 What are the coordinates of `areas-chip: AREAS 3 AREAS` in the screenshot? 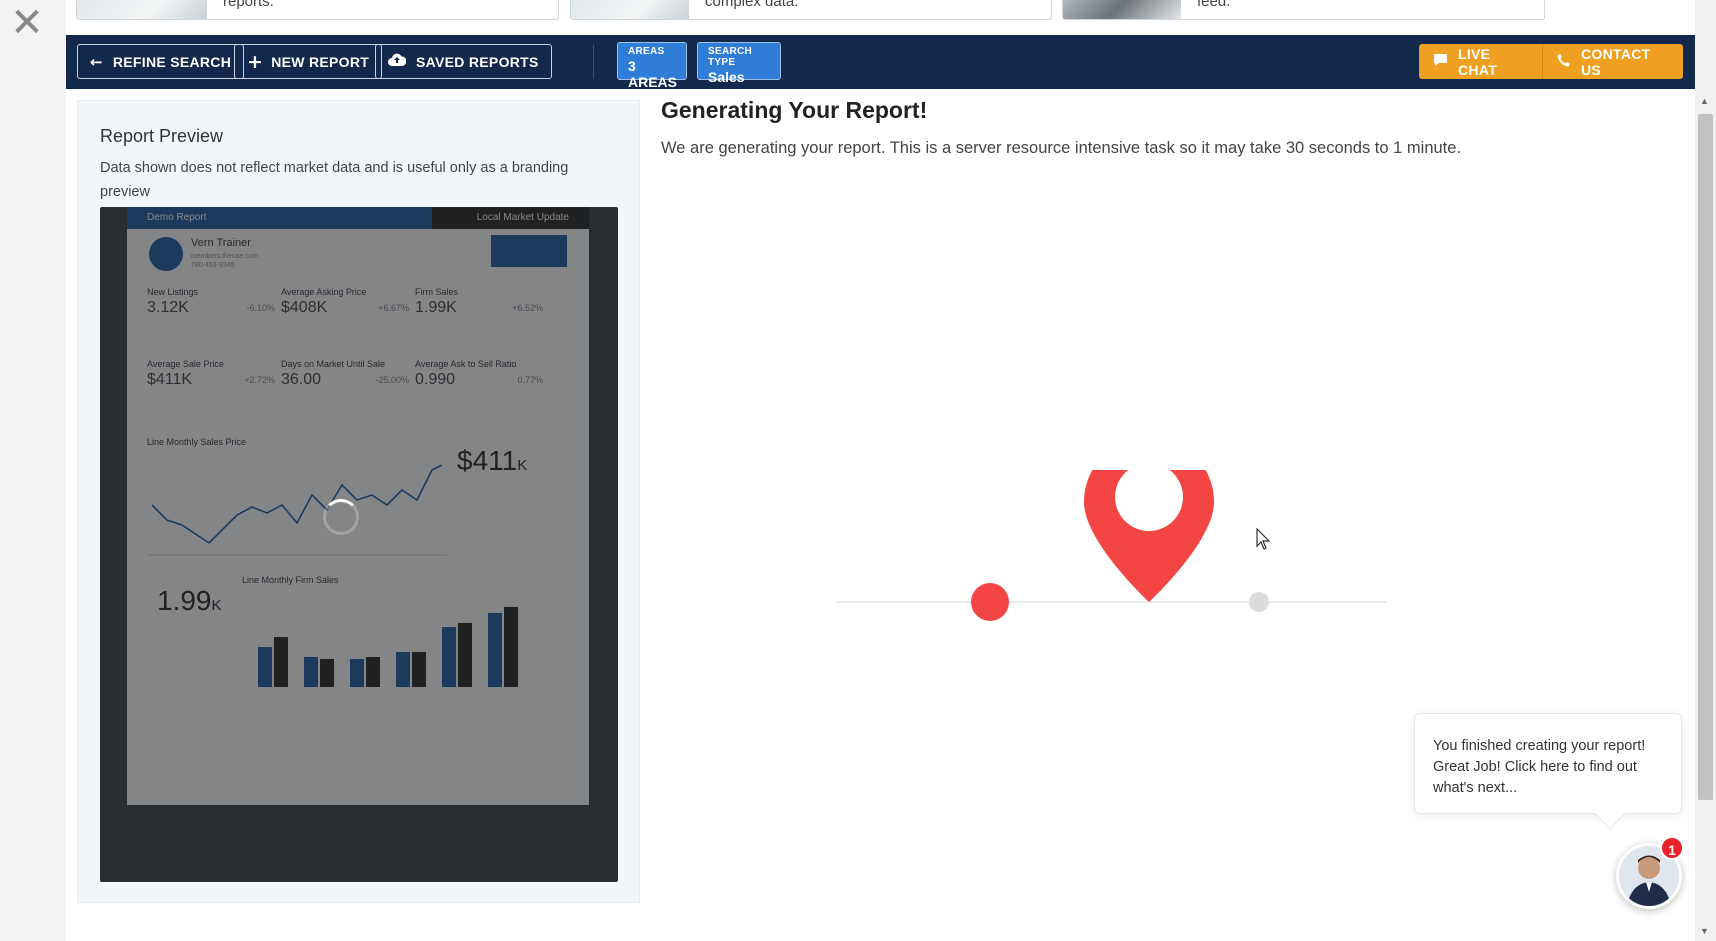 It's located at (652, 66).